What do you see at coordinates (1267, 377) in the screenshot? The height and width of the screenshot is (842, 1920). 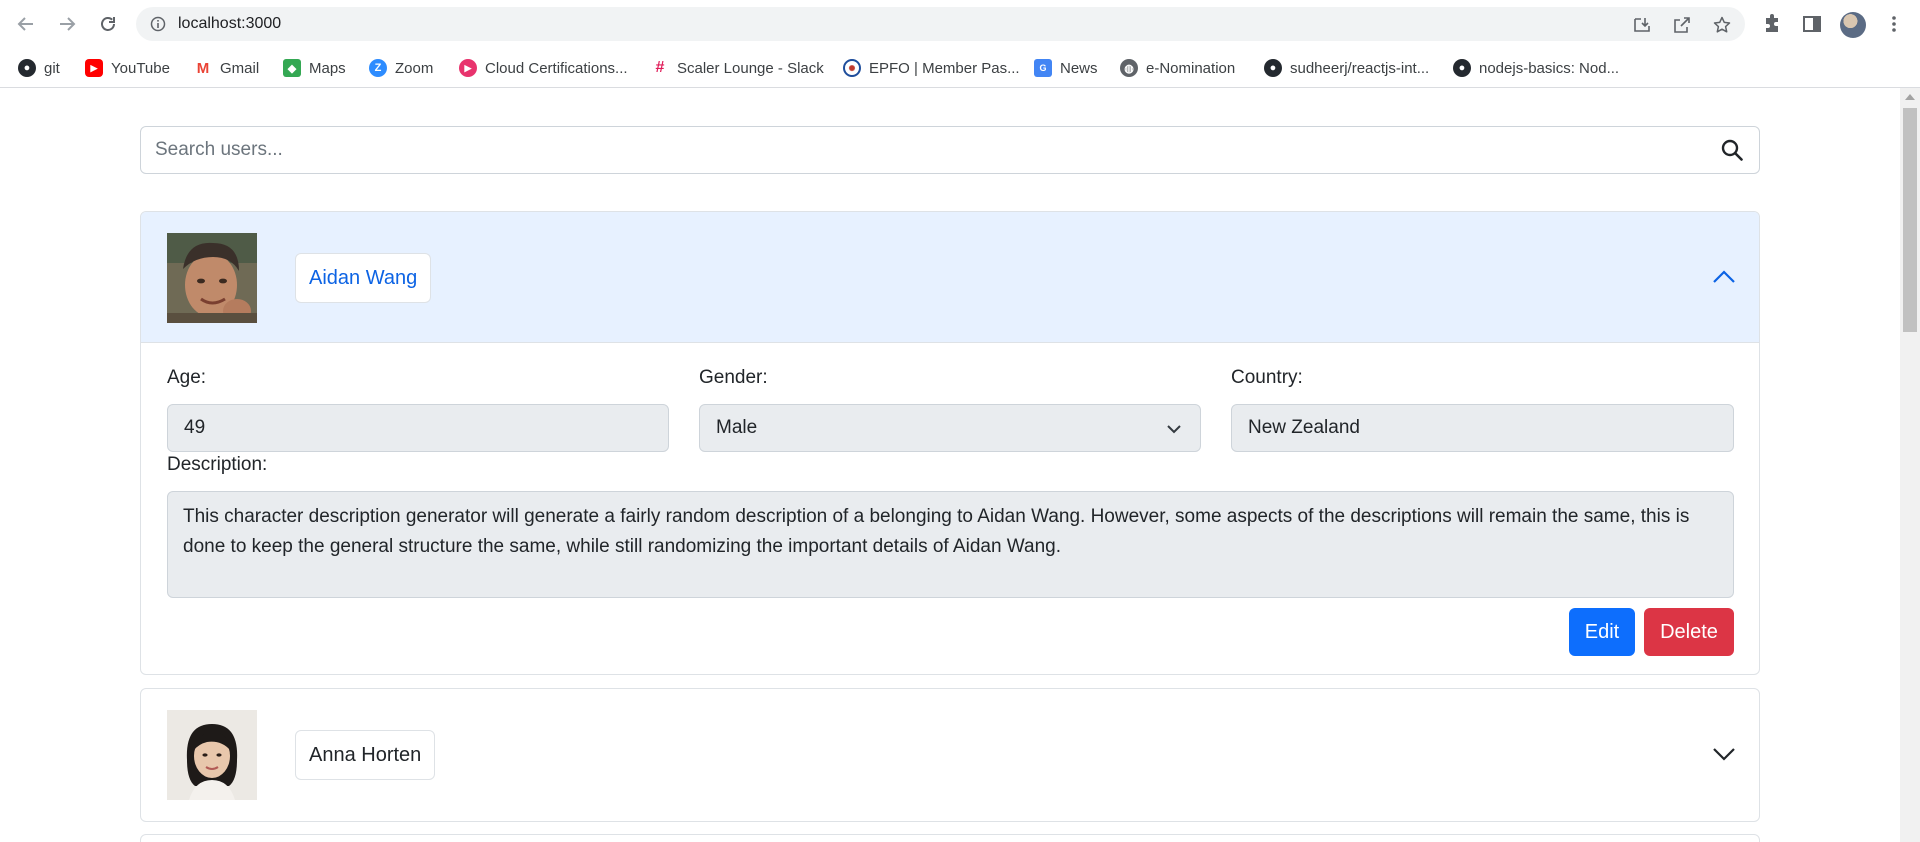 I see `country-label: Country:` at bounding box center [1267, 377].